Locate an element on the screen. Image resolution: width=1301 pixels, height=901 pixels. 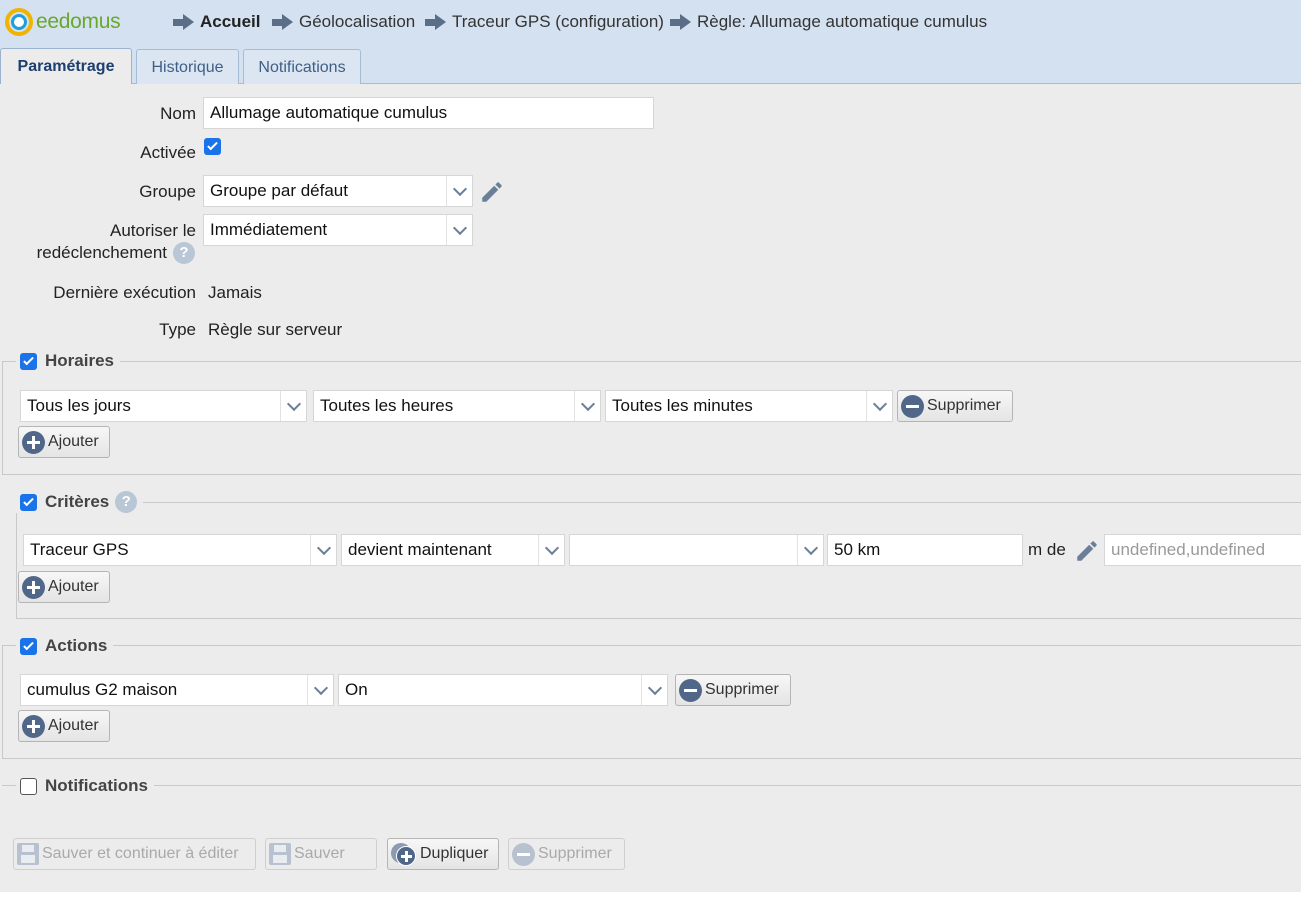
save-continue-button: Sauver et continuer à éditer is located at coordinates (134, 854).